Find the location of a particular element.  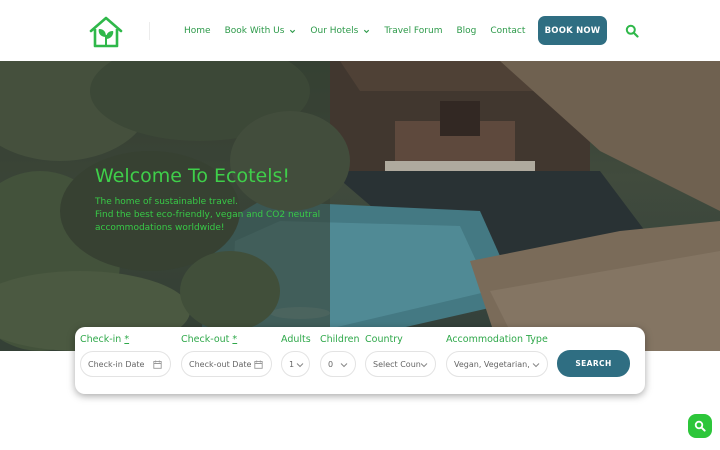

nav-item-travel-forum: Travel Forum is located at coordinates (413, 31).